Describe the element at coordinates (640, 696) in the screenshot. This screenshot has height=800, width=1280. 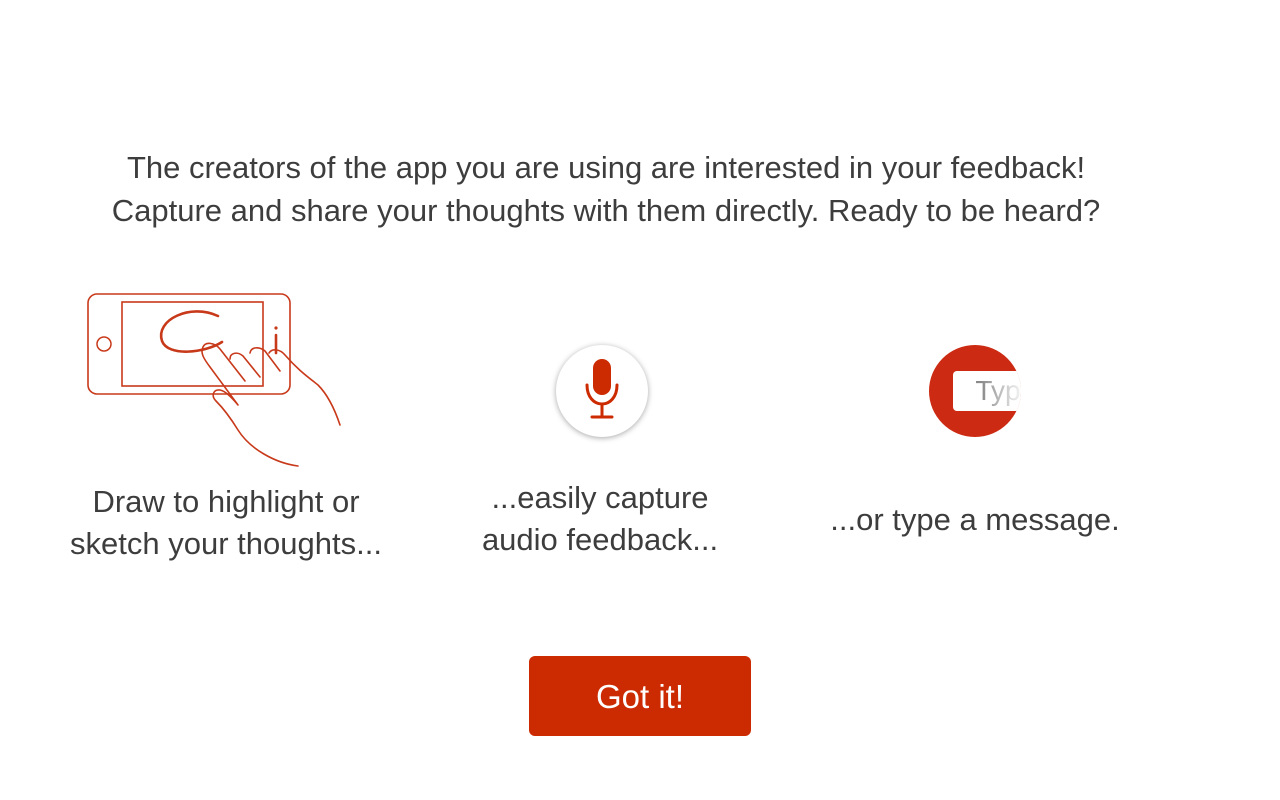
I see `got-it-button: Got it!` at that location.